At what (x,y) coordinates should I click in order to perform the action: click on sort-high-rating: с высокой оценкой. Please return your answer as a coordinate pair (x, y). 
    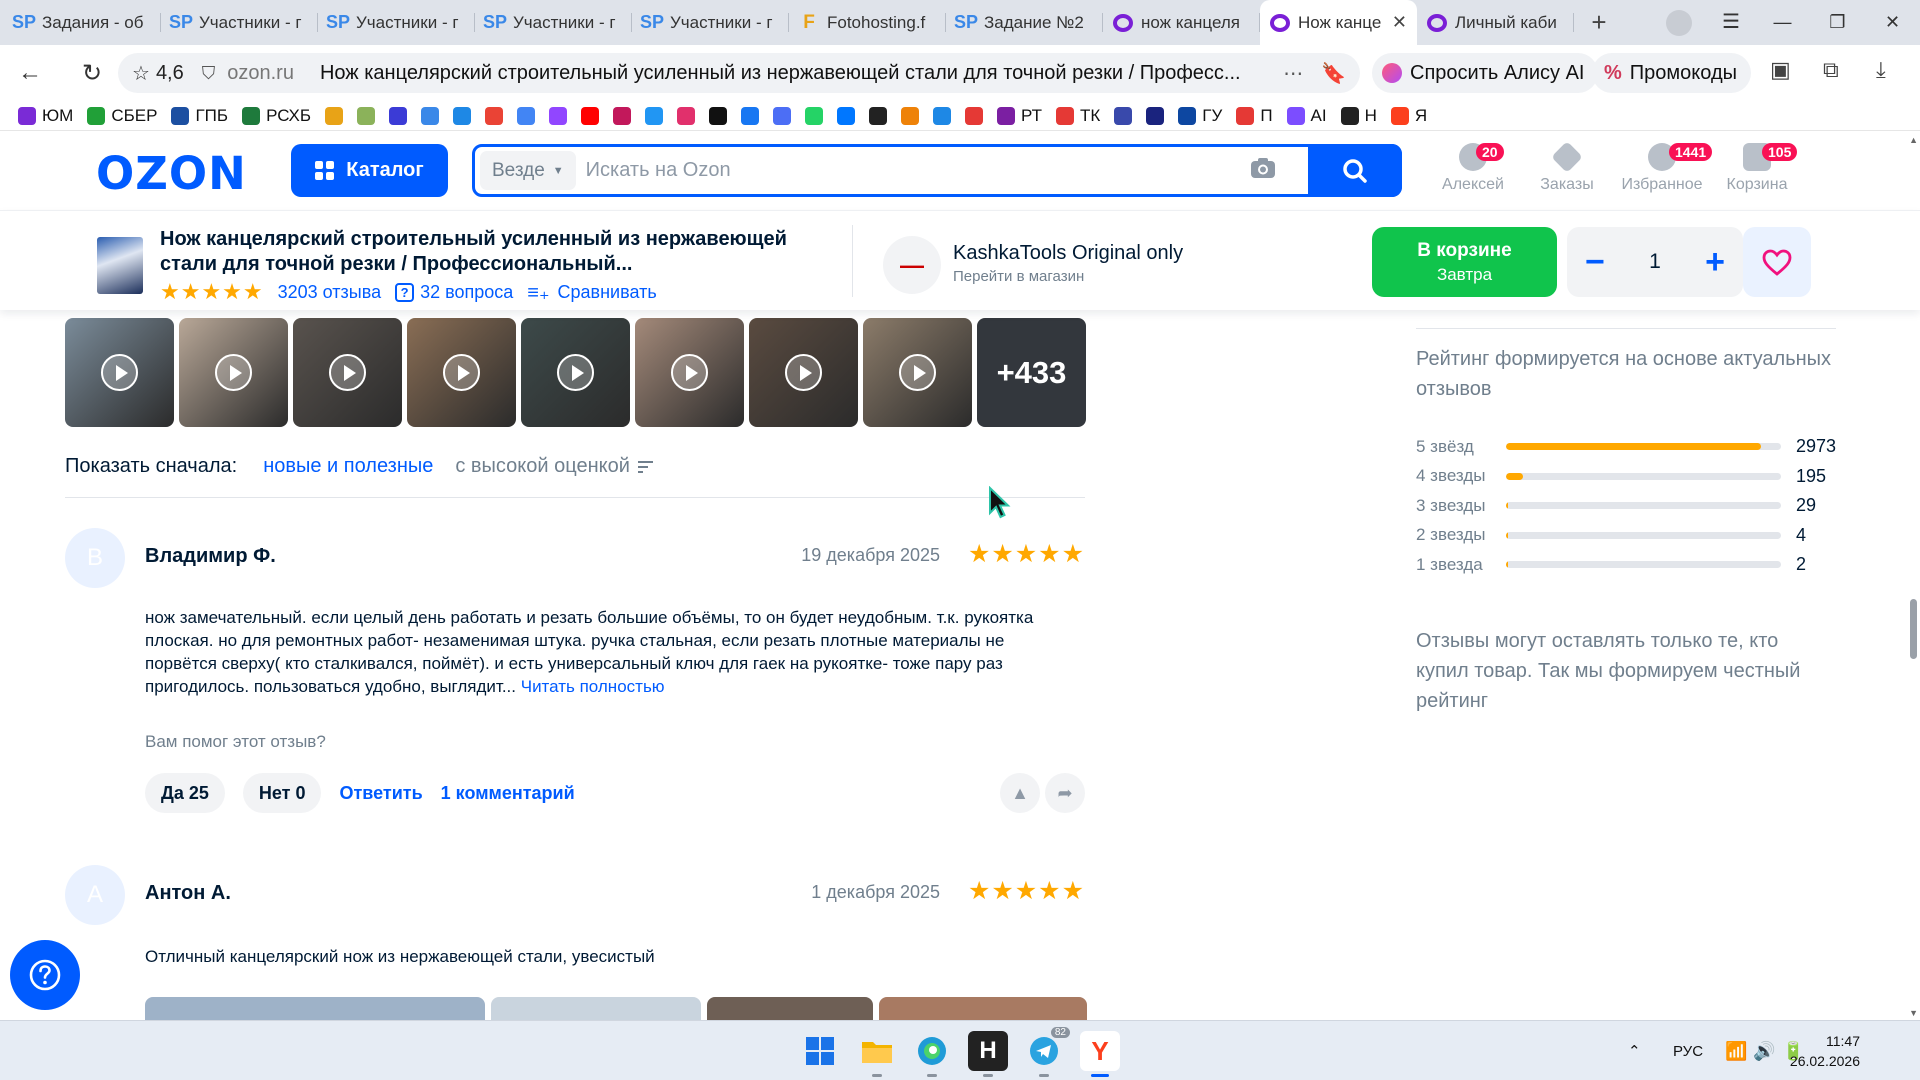
    Looking at the image, I should click on (554, 466).